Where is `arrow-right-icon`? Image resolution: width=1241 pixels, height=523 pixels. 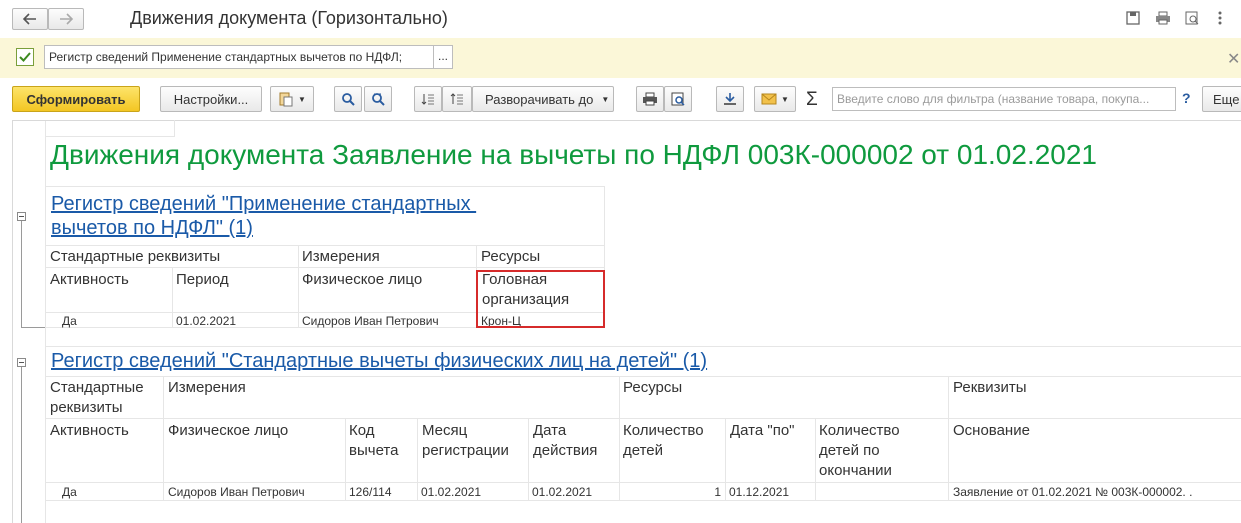 arrow-right-icon is located at coordinates (66, 19).